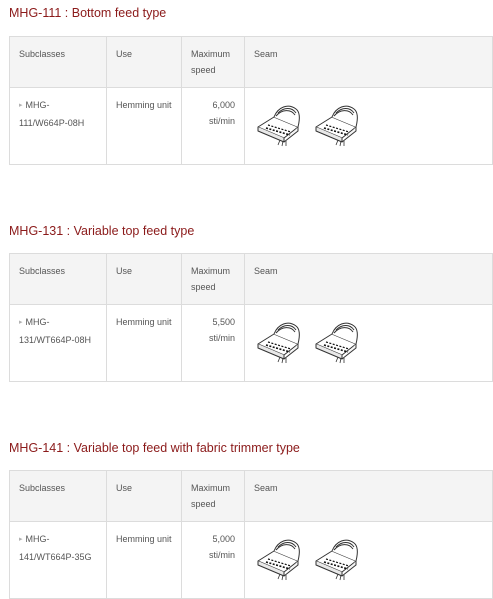 This screenshot has width=493, height=599. I want to click on speed-value: 5,500, so click(223, 322).